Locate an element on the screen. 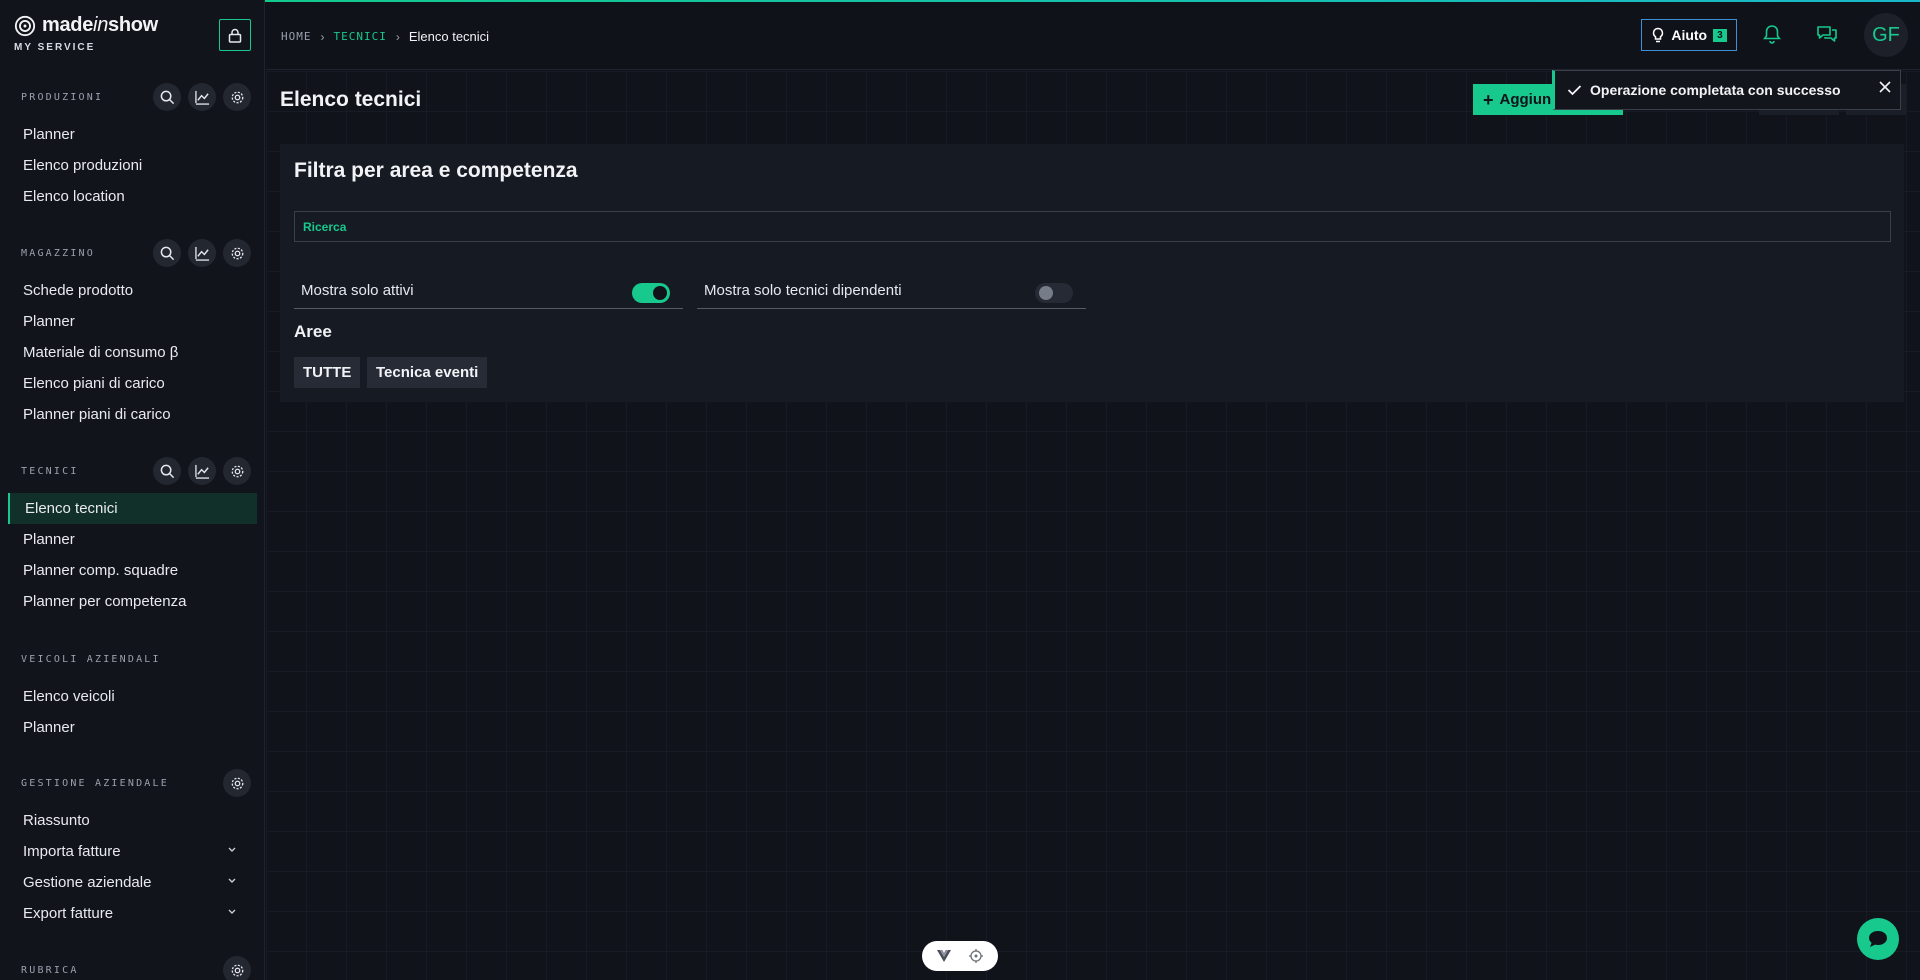 Image resolution: width=1920 pixels, height=980 pixels. sidebar-item-elenco-piani-carico: Elenco piani di carico is located at coordinates (132, 383).